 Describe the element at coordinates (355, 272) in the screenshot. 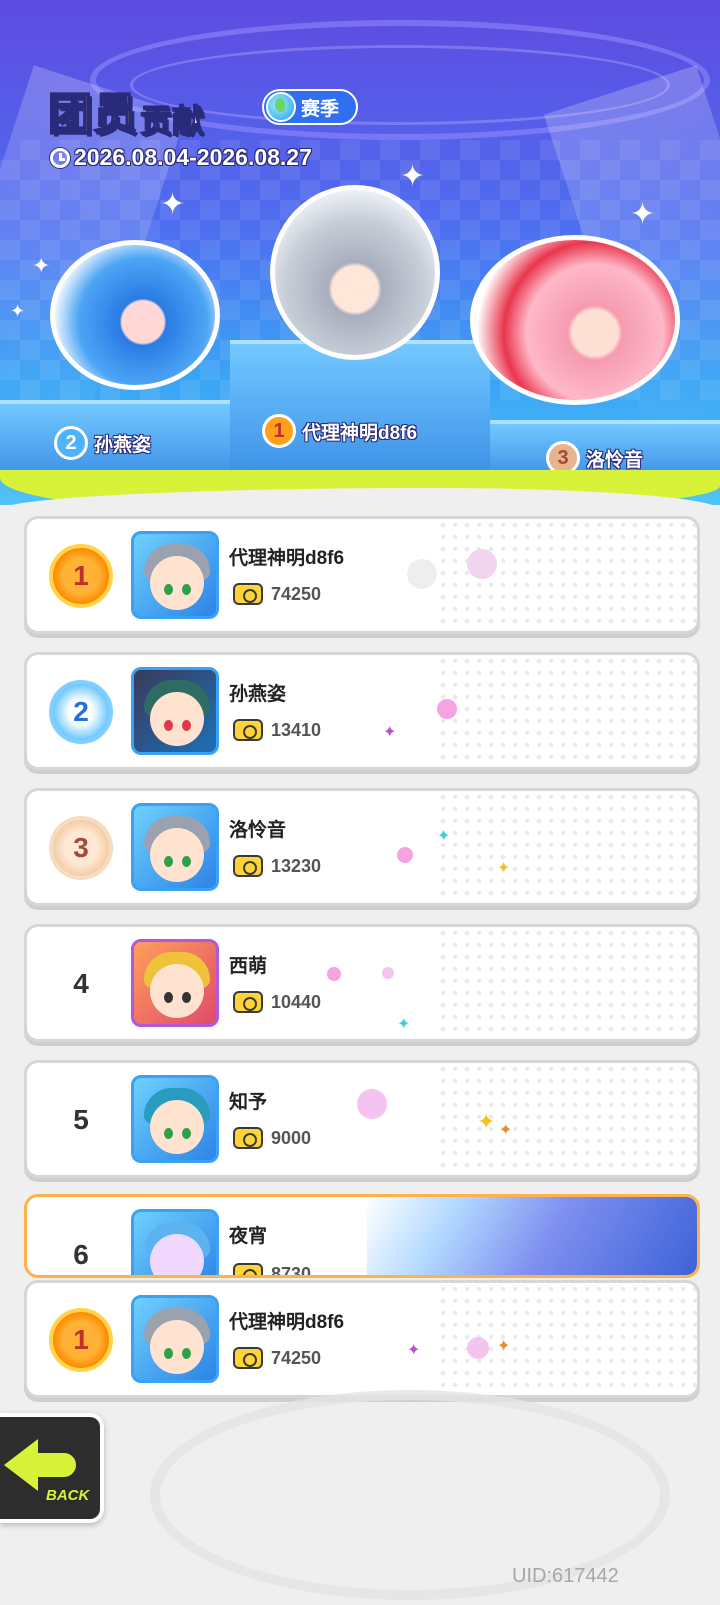

I see `first-place-character` at that location.